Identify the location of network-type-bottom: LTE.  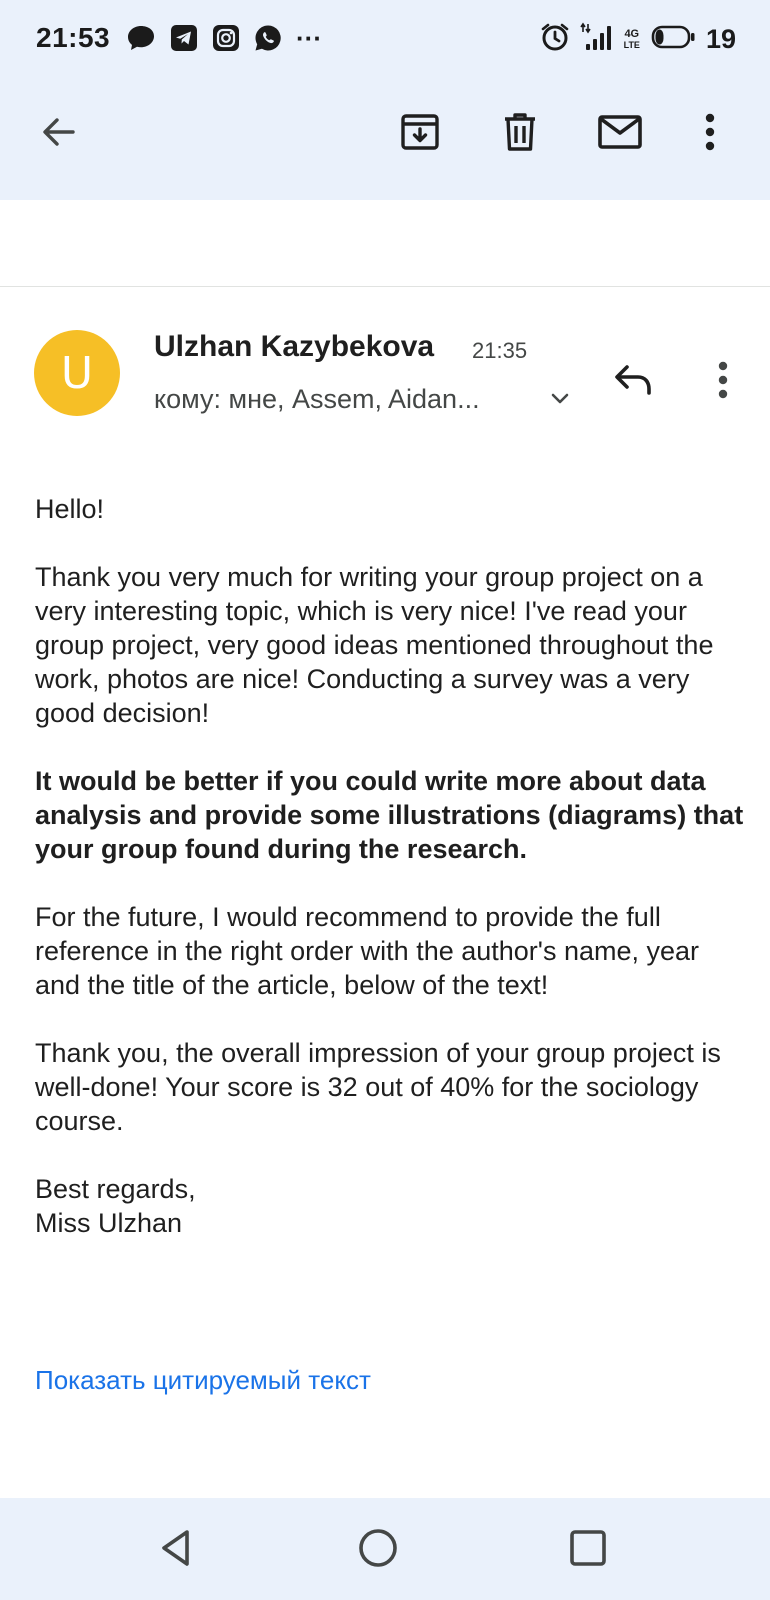
(631, 44).